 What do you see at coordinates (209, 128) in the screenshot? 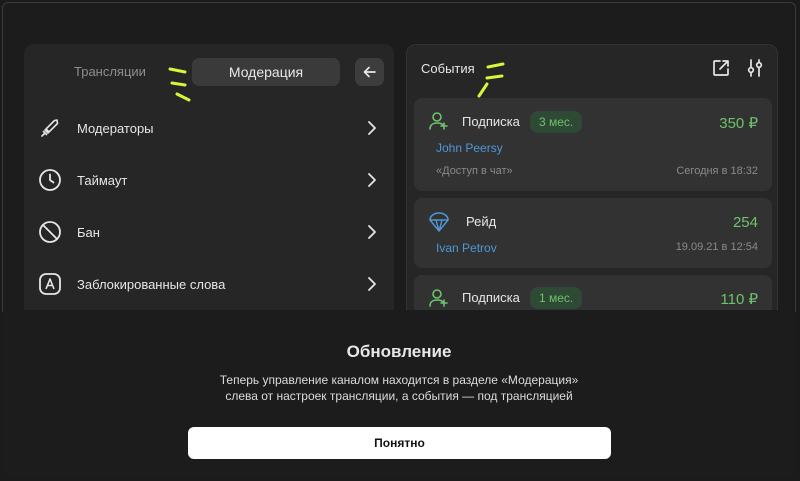
I see `menu-item-moderators: Модераторы` at bounding box center [209, 128].